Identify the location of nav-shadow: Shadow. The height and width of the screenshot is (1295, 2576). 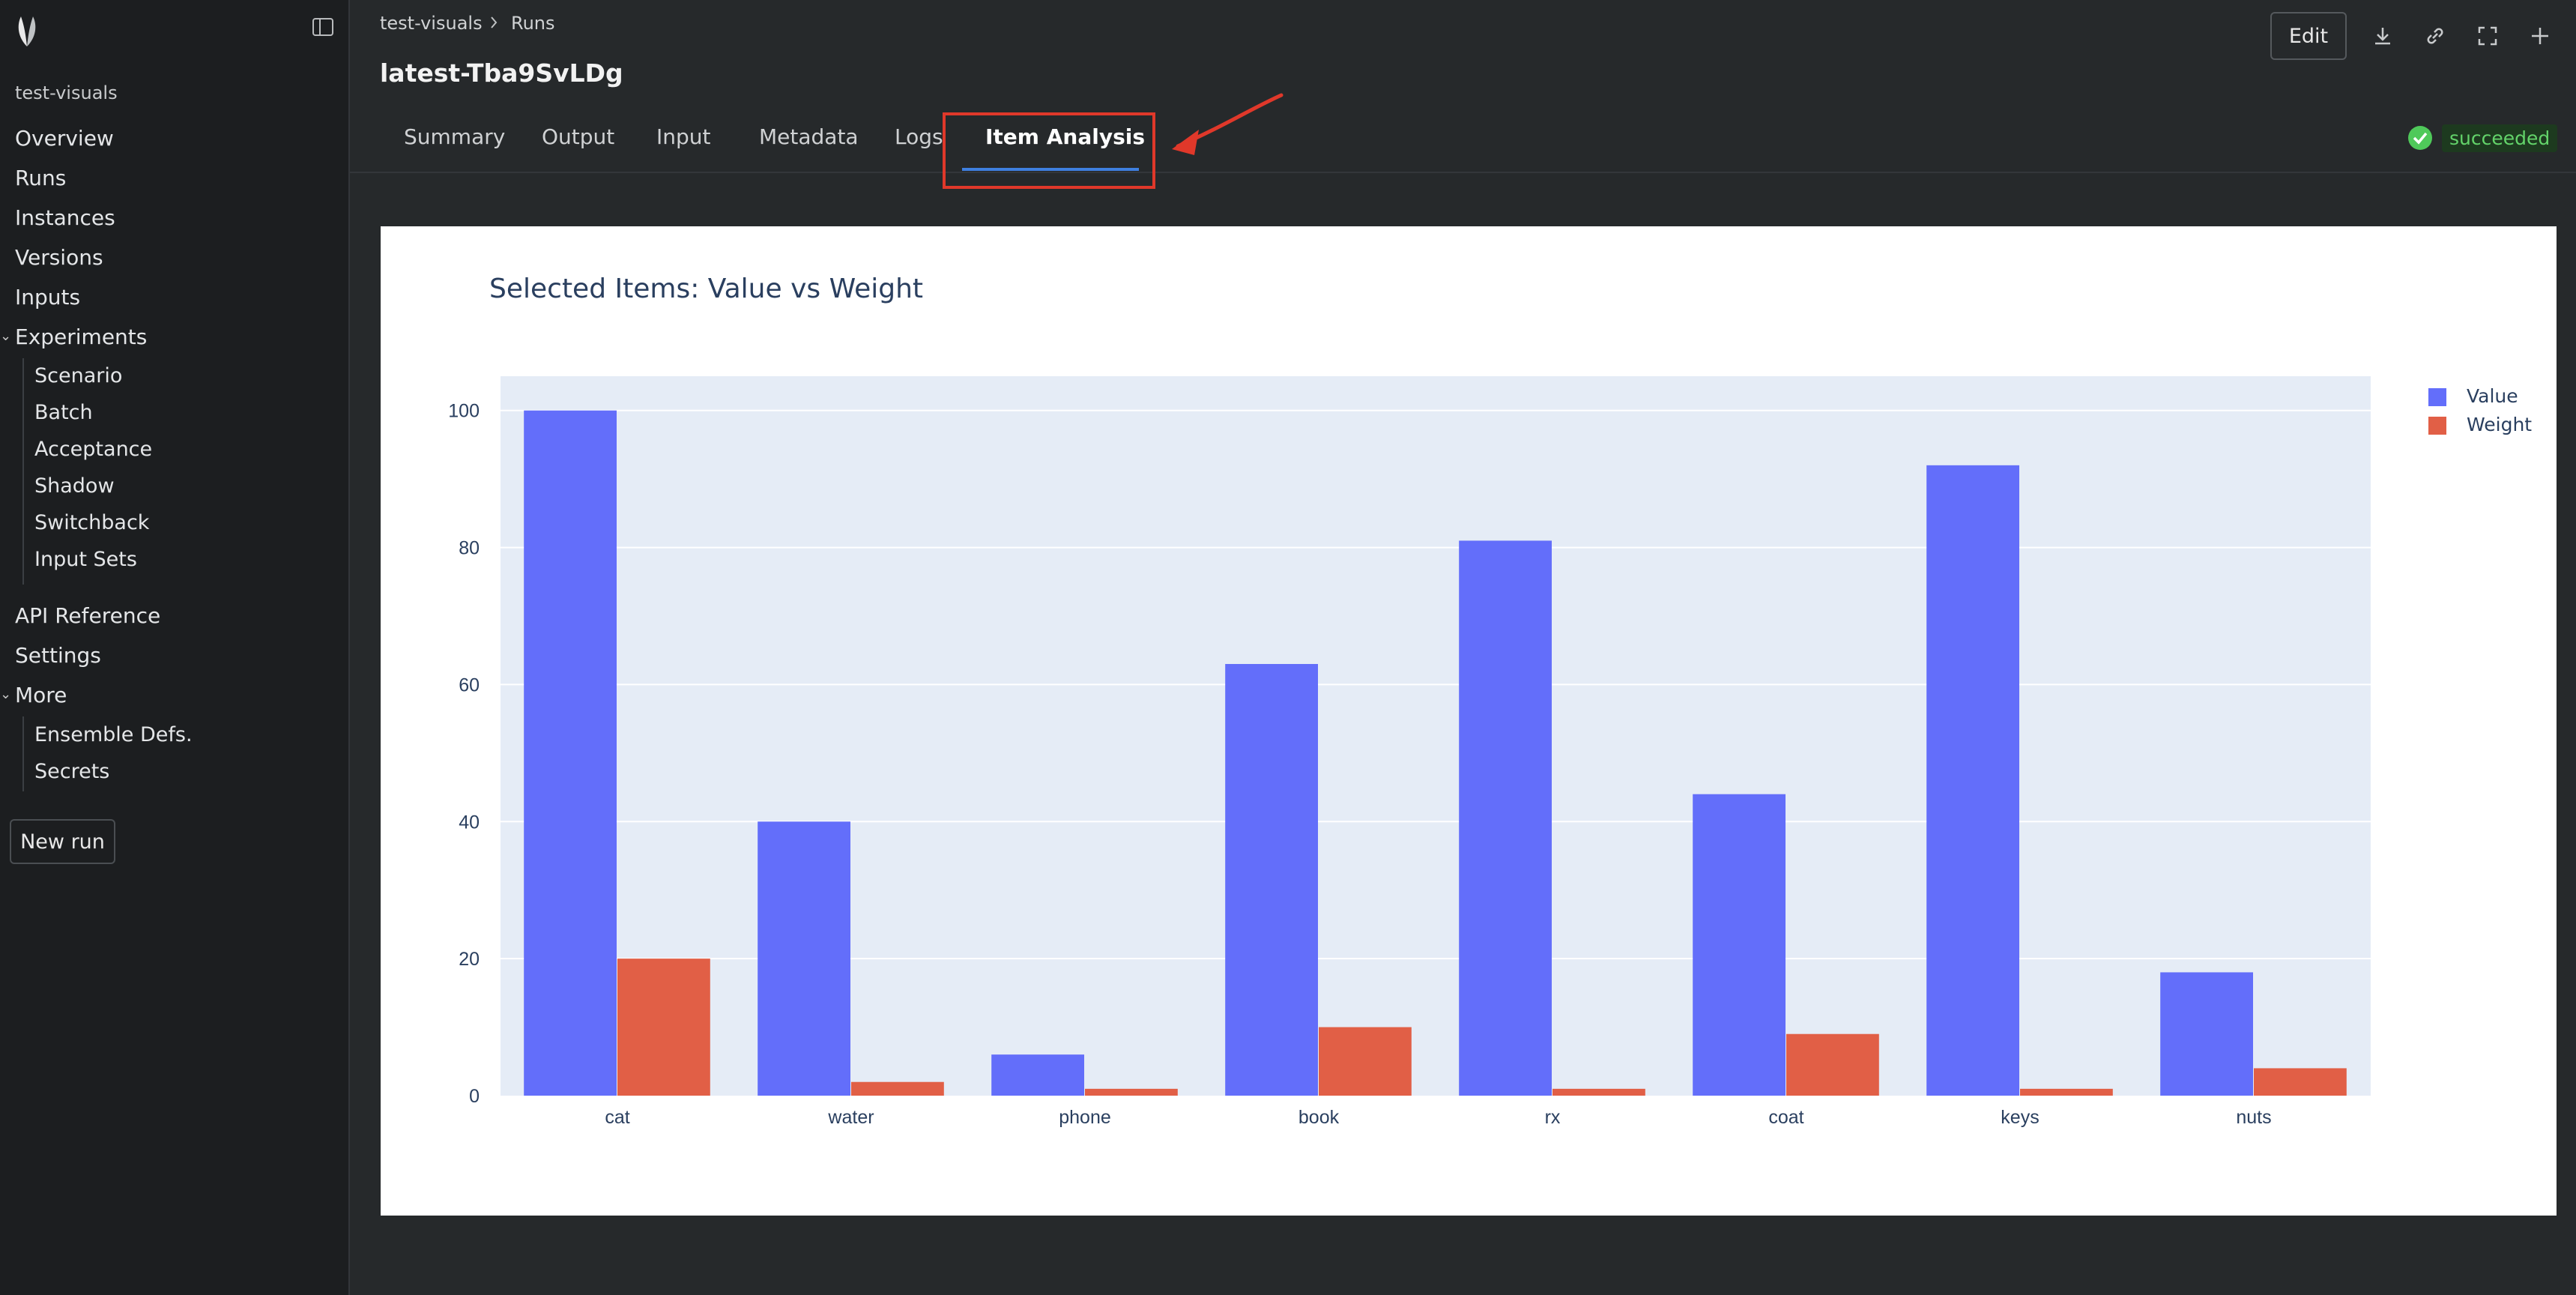
(74, 486).